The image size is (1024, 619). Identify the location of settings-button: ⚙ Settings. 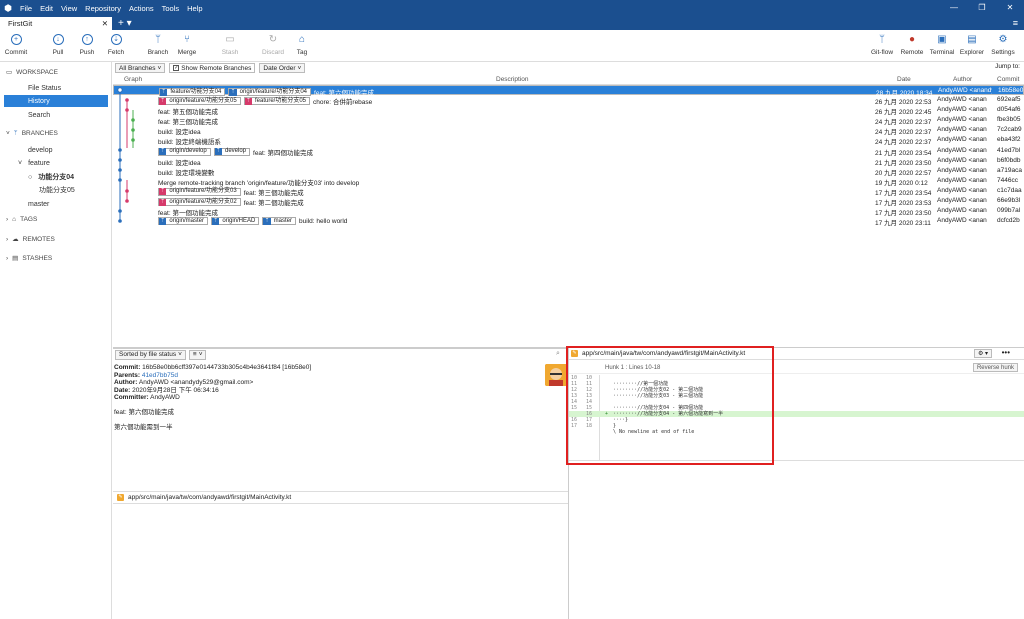
(1003, 44).